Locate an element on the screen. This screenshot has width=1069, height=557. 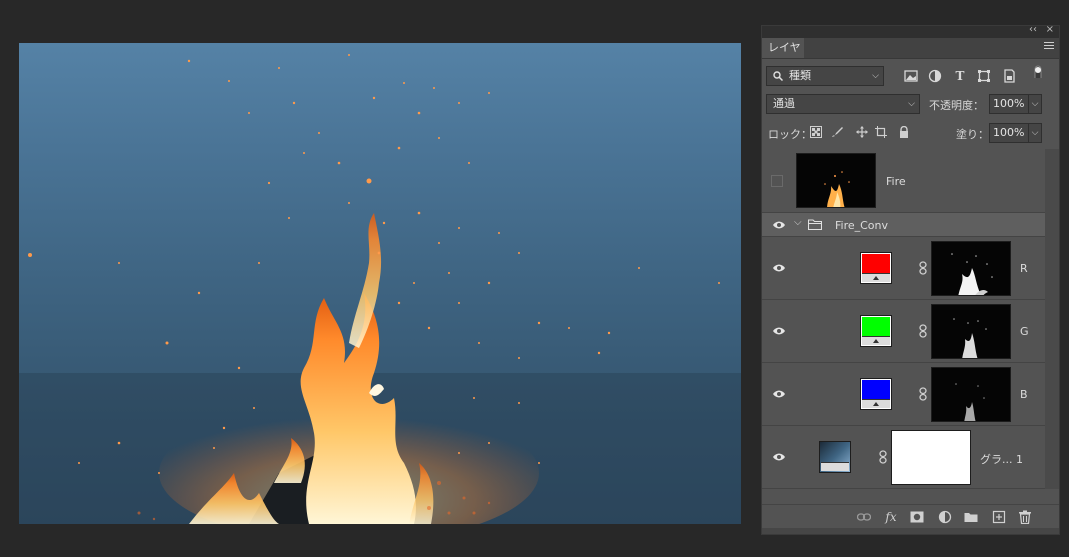
collapse-panel-icon: ‹‹ is located at coordinates (1033, 29).